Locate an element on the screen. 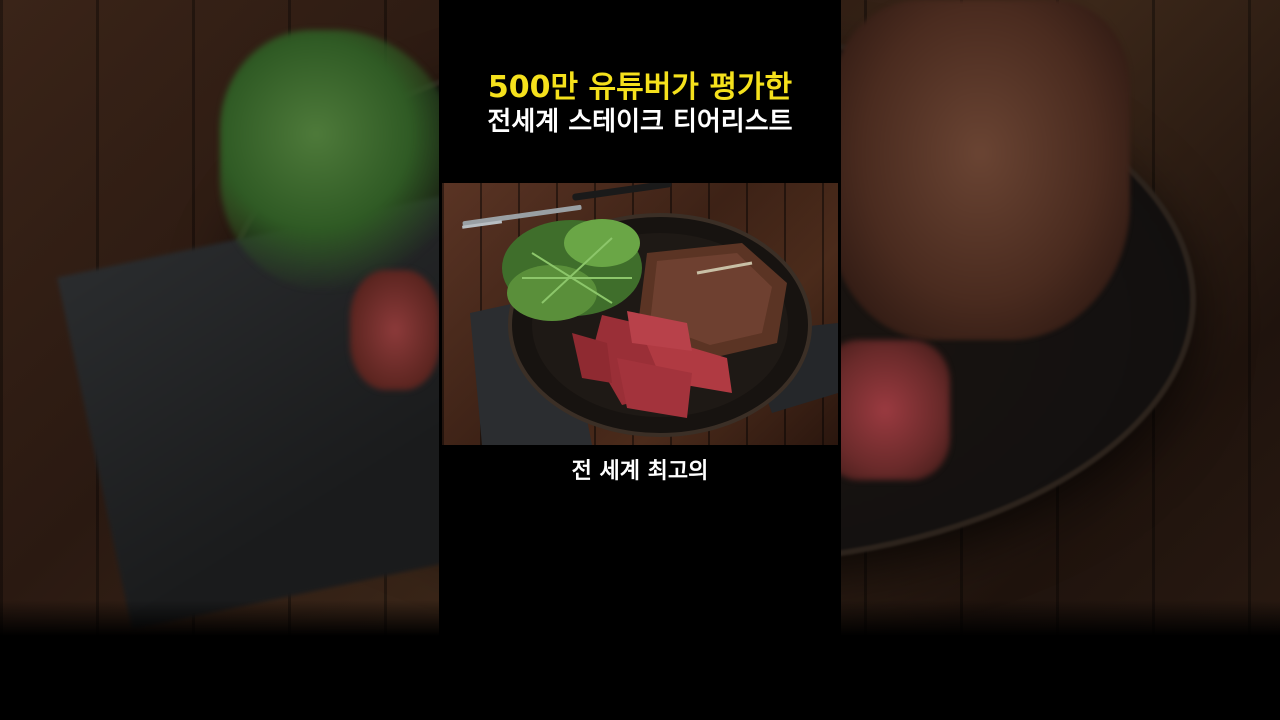 This screenshot has height=720, width=1280. steak-illustration is located at coordinates (650, 314).